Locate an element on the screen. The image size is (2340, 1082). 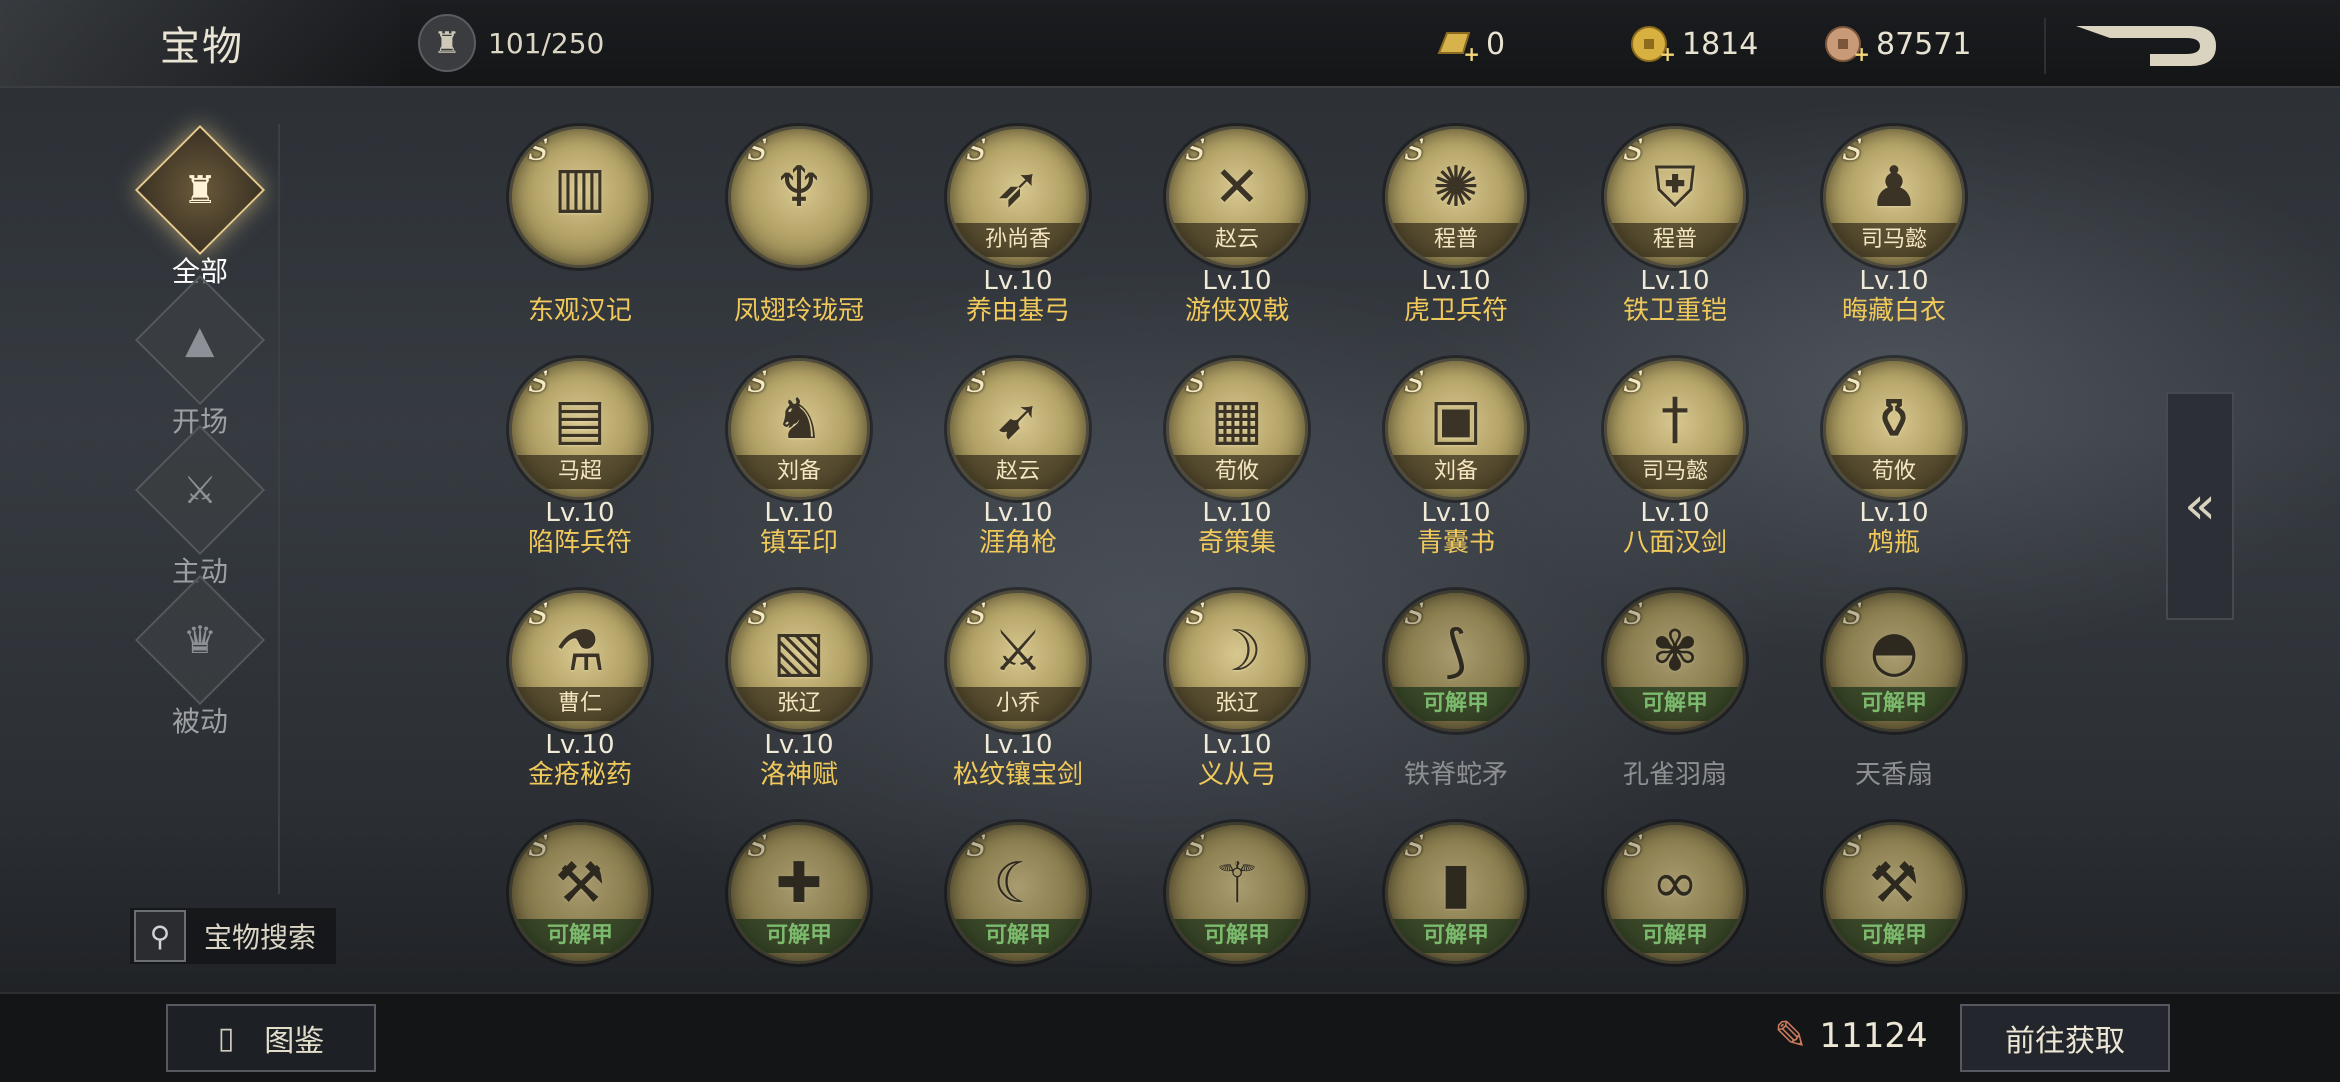
treasure-item: S ☽ 张辽 Lv.10 义从弓 is located at coordinates (1237, 690).